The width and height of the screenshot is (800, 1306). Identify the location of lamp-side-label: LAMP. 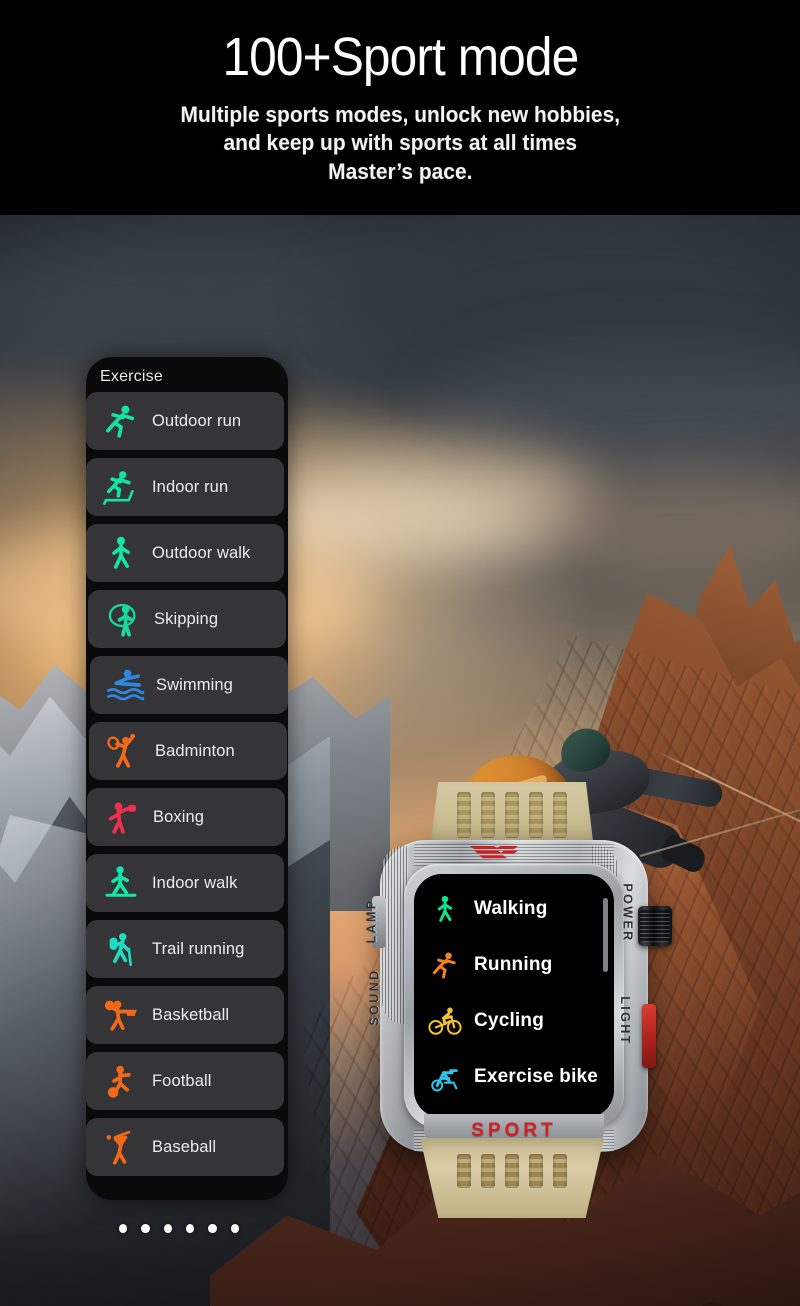
(371, 921).